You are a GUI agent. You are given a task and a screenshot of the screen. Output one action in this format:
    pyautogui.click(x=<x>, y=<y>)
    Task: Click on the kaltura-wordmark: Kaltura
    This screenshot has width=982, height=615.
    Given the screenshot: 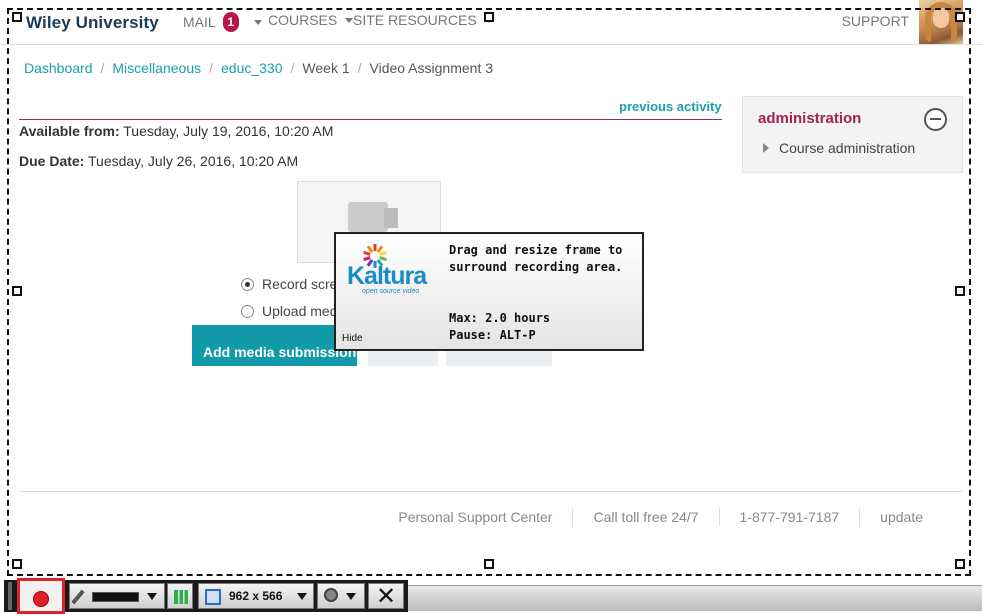 What is the action you would take?
    pyautogui.click(x=387, y=276)
    